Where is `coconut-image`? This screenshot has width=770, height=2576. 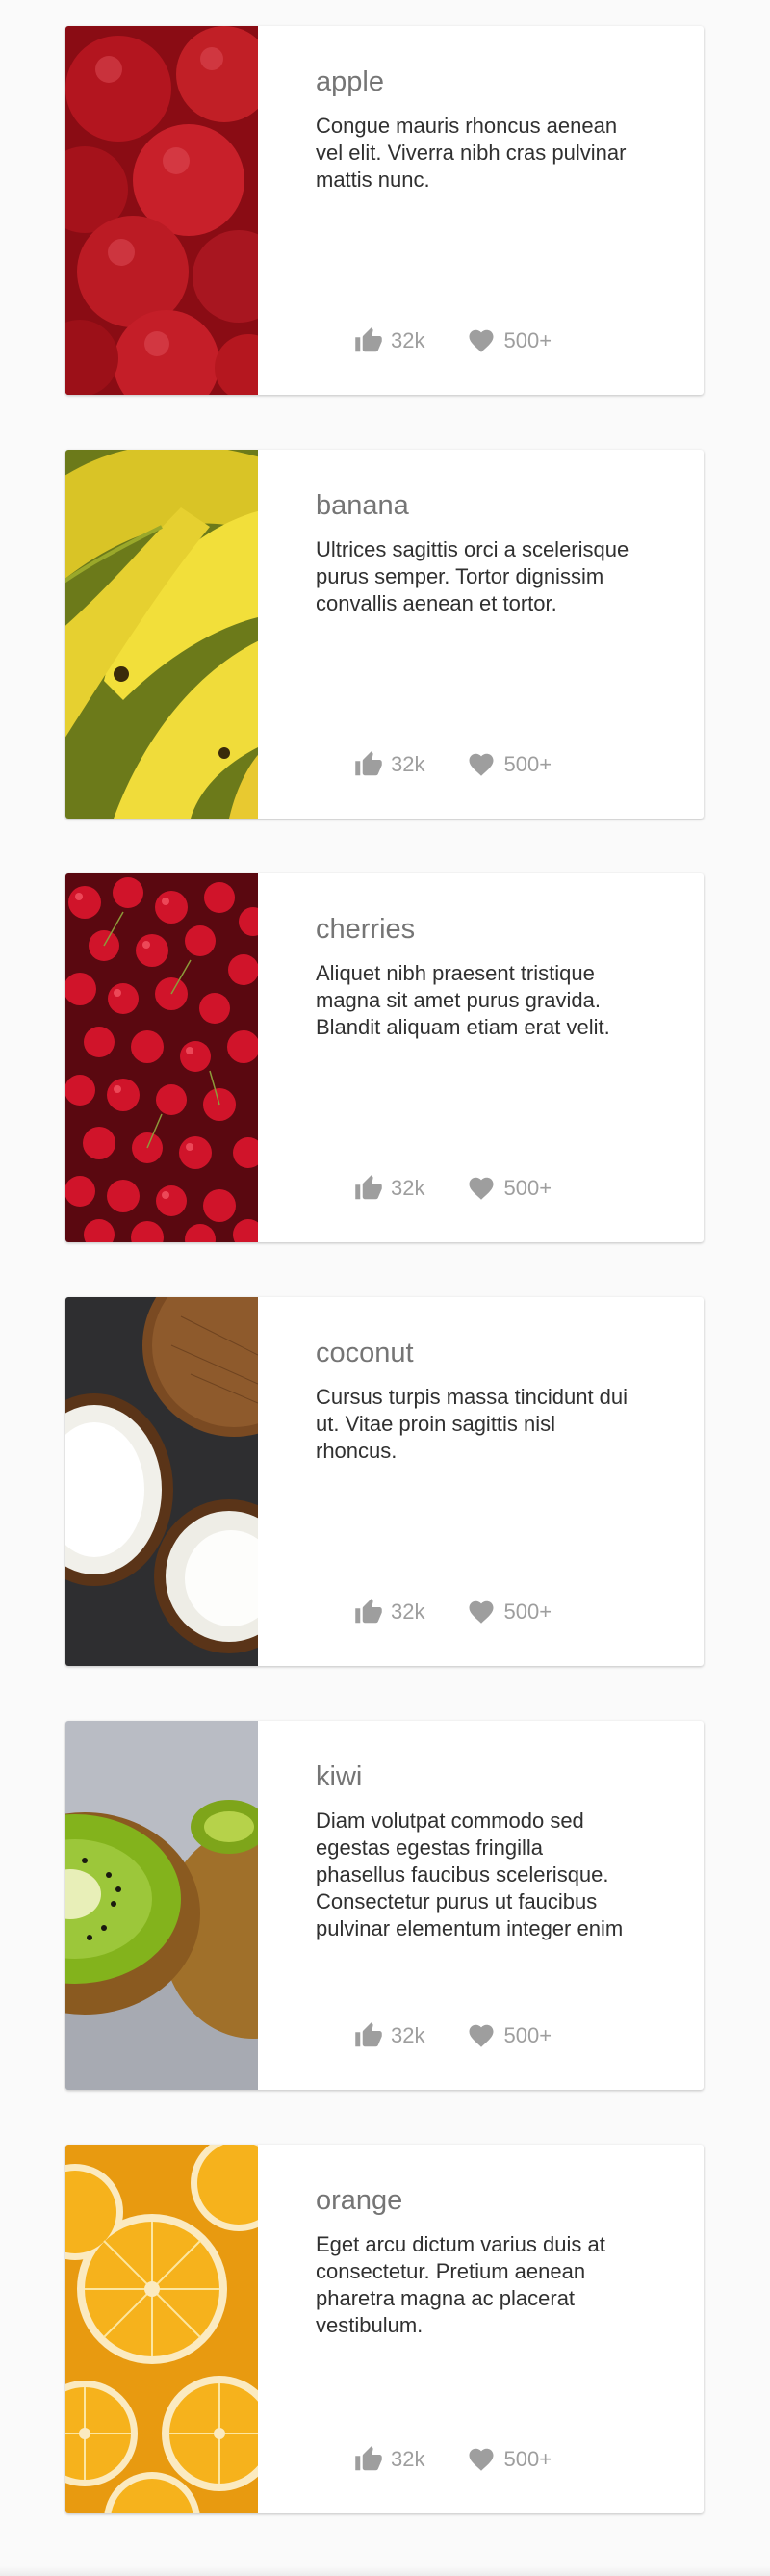
coconut-image is located at coordinates (161, 1481).